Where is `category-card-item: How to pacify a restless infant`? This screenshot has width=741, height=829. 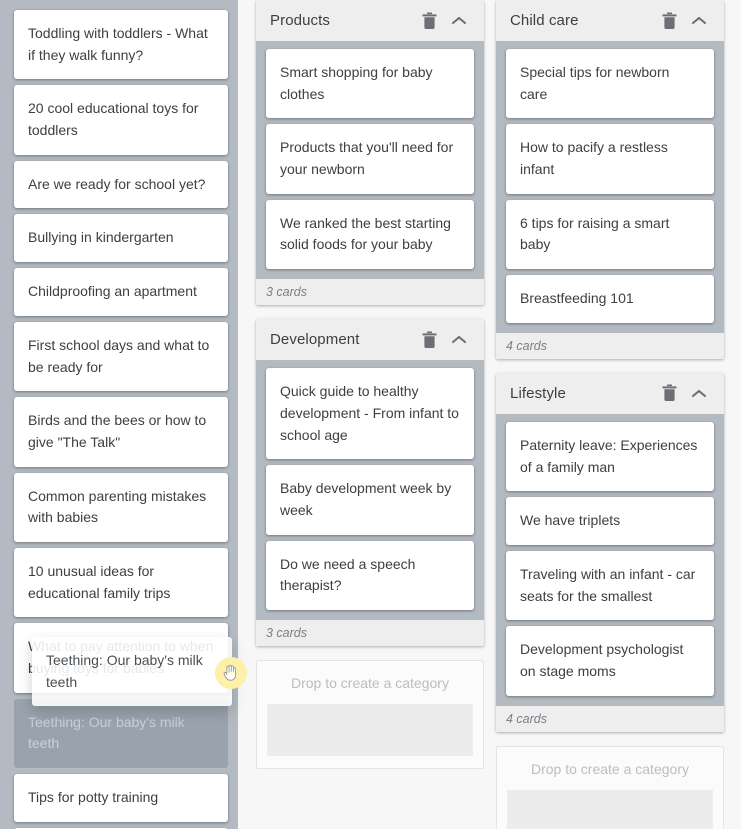
category-card-item: How to pacify a restless infant is located at coordinates (610, 159).